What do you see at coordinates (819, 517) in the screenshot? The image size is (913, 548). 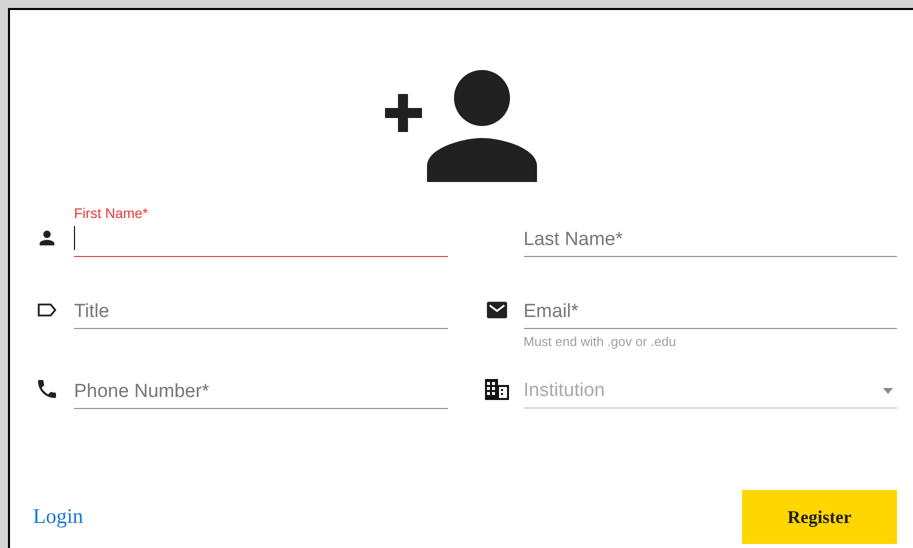 I see `register-button: Register` at bounding box center [819, 517].